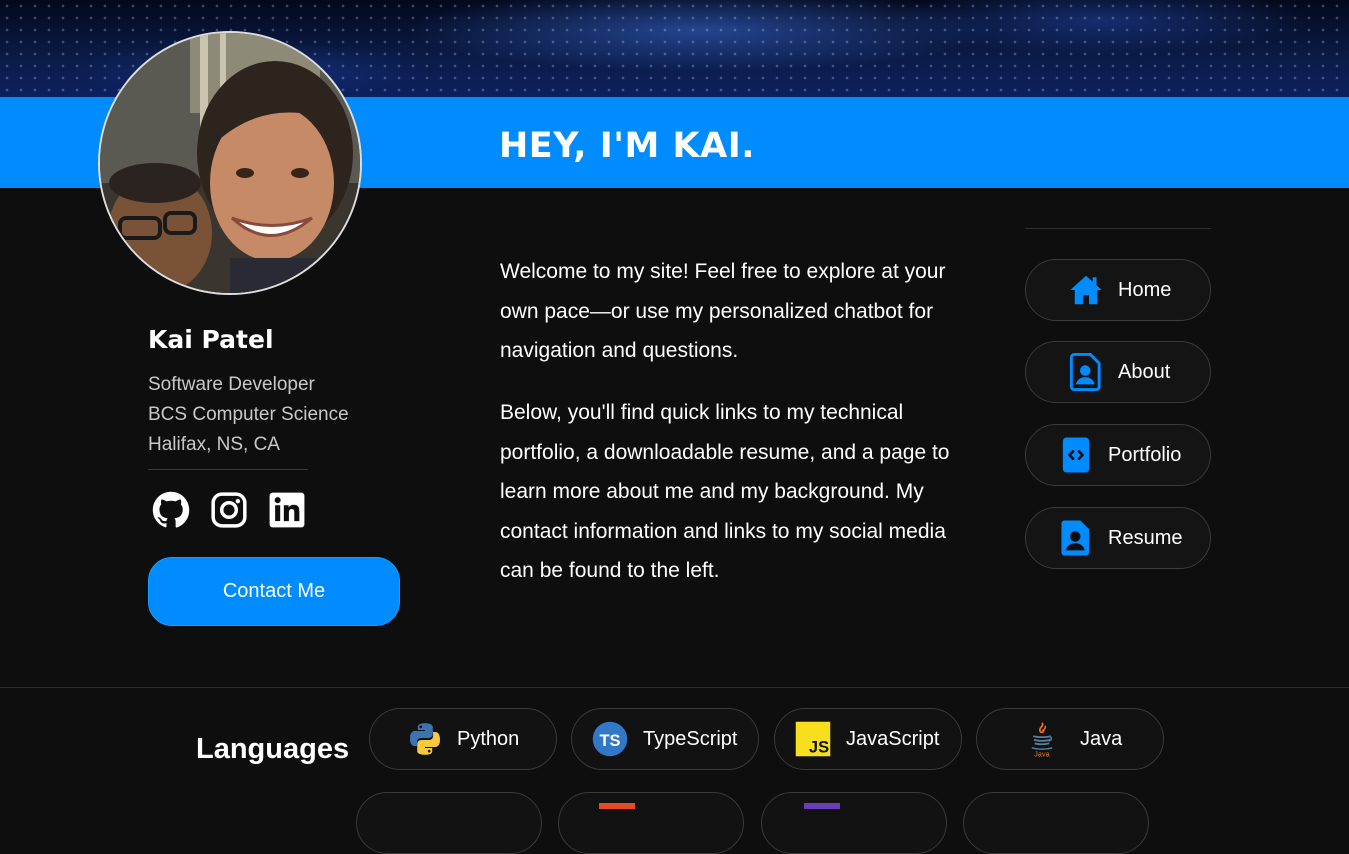  I want to click on typescript-icon: TS, so click(610, 739).